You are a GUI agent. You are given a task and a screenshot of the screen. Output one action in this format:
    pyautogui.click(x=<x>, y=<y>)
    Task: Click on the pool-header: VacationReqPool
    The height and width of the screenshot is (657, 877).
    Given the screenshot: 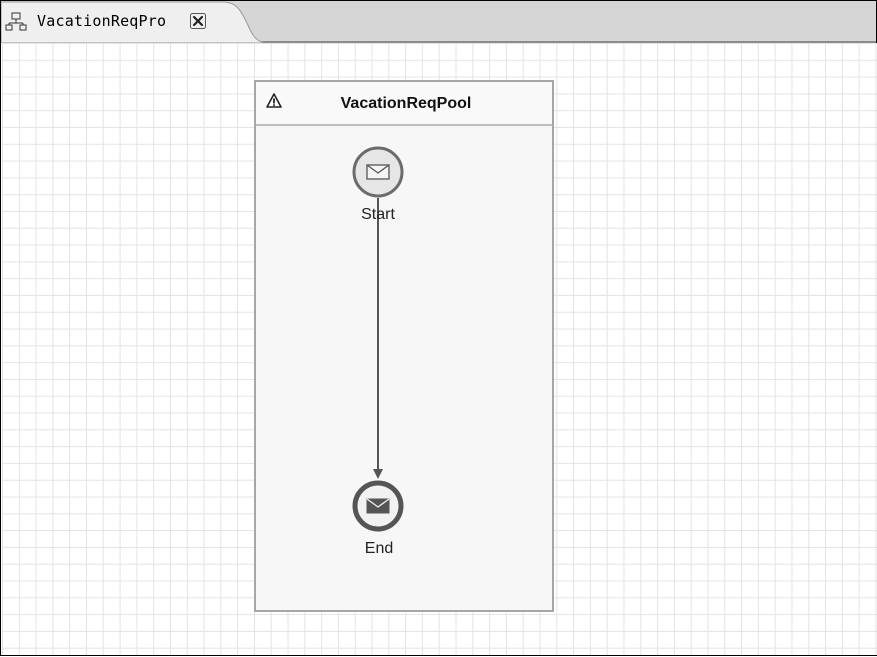 What is the action you would take?
    pyautogui.click(x=404, y=104)
    